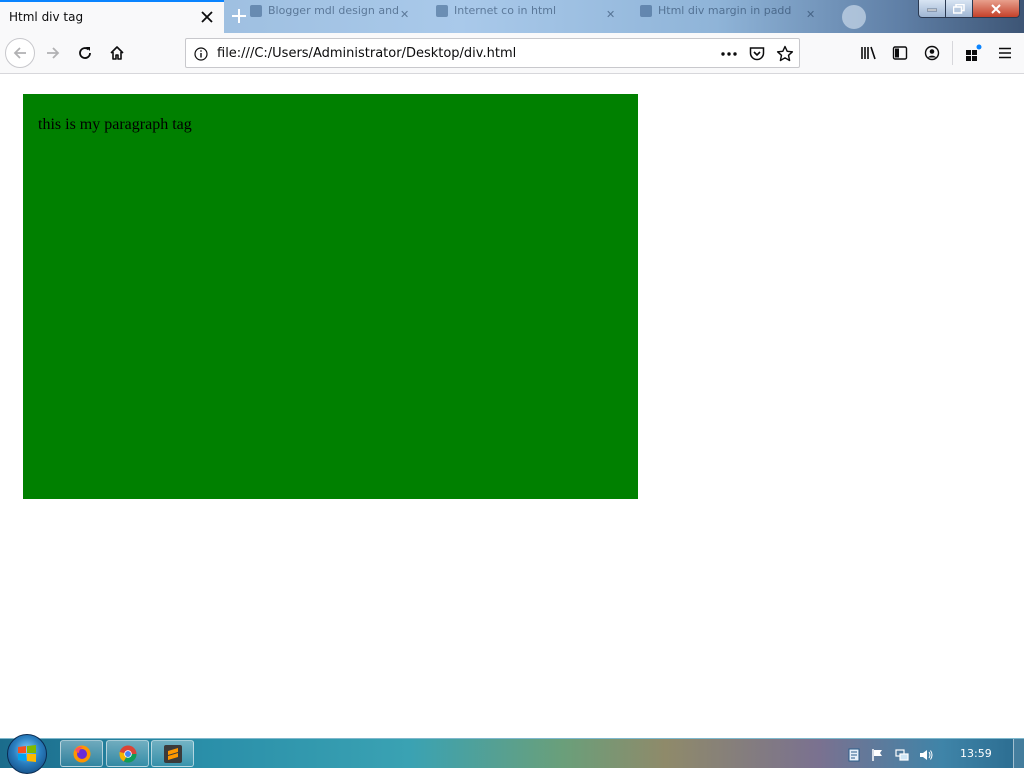  I want to click on sidebar-icon, so click(900, 53).